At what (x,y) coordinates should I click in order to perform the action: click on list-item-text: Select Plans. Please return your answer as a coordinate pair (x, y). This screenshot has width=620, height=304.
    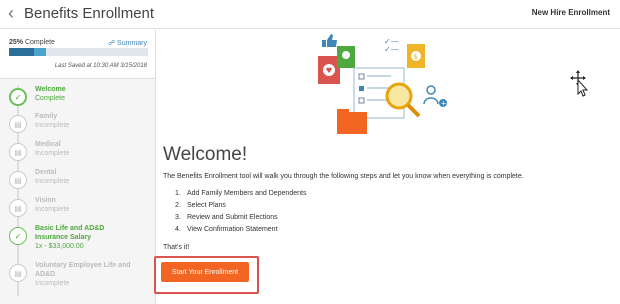
    Looking at the image, I should click on (206, 205).